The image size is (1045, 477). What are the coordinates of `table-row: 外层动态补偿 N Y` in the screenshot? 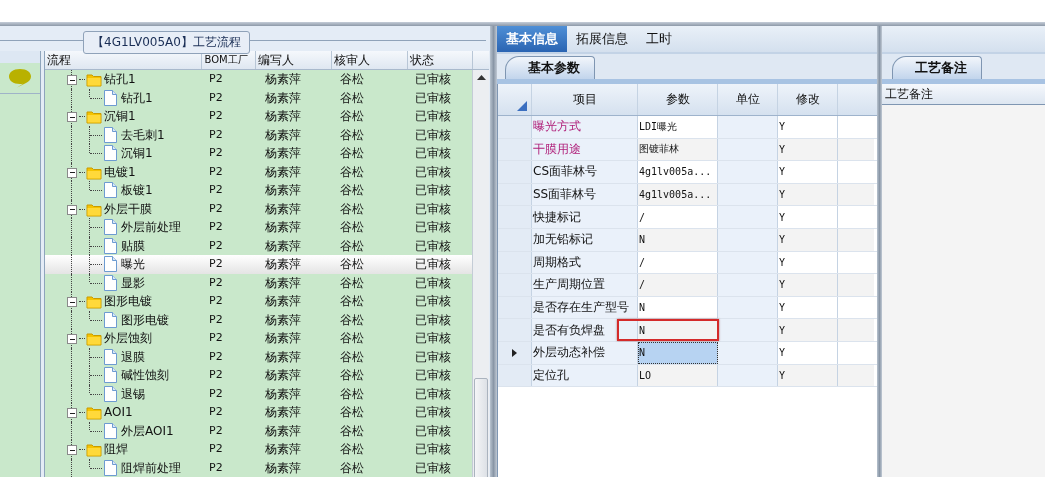 It's located at (687, 353).